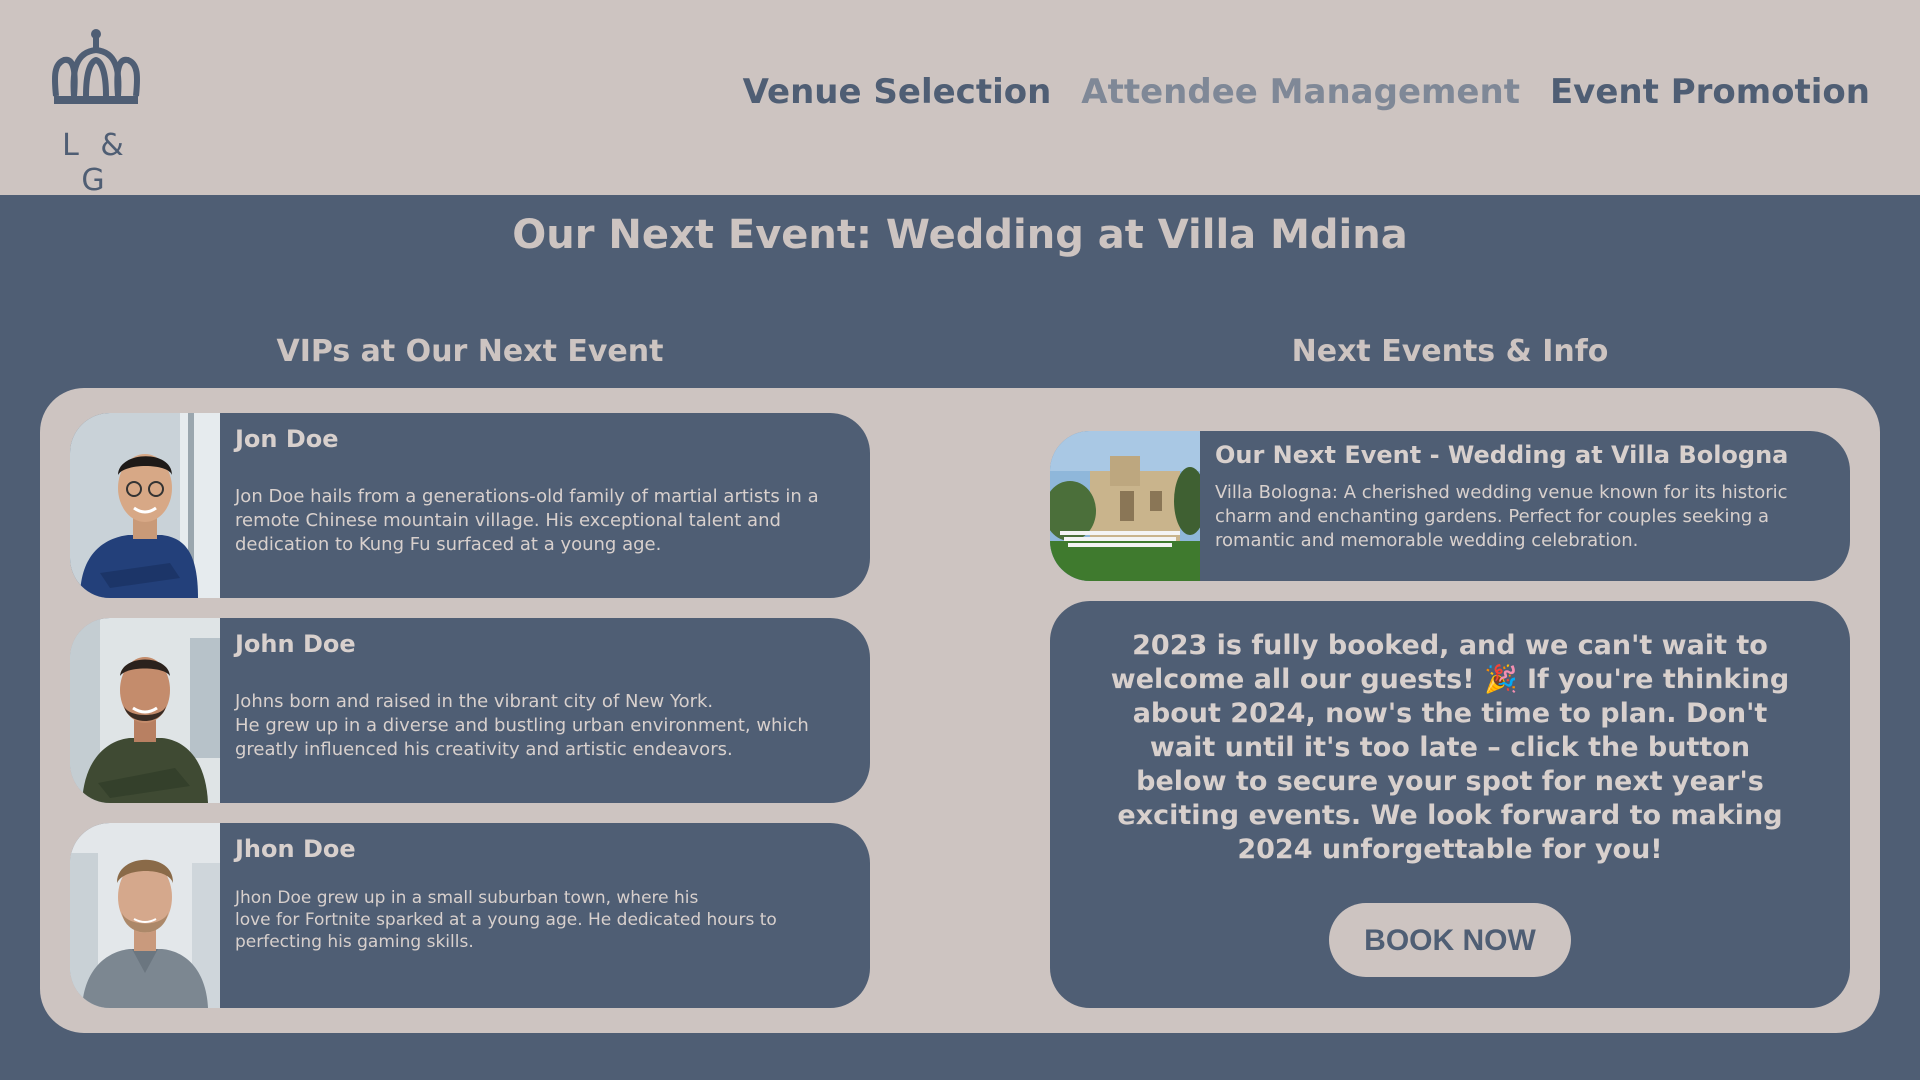 The image size is (1920, 1080). Describe the element at coordinates (1450, 940) in the screenshot. I see `book-now-button: BOOK NOW` at that location.